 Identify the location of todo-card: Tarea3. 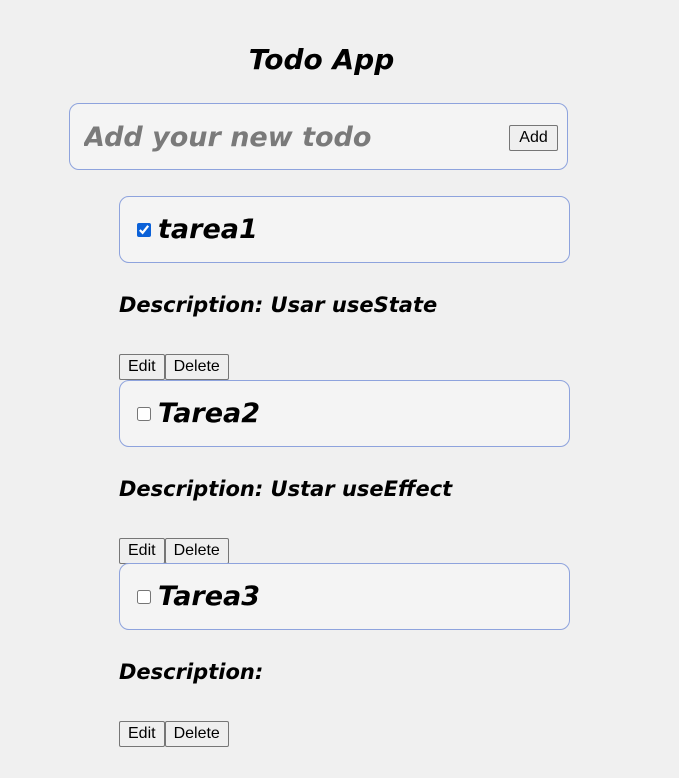
(344, 596).